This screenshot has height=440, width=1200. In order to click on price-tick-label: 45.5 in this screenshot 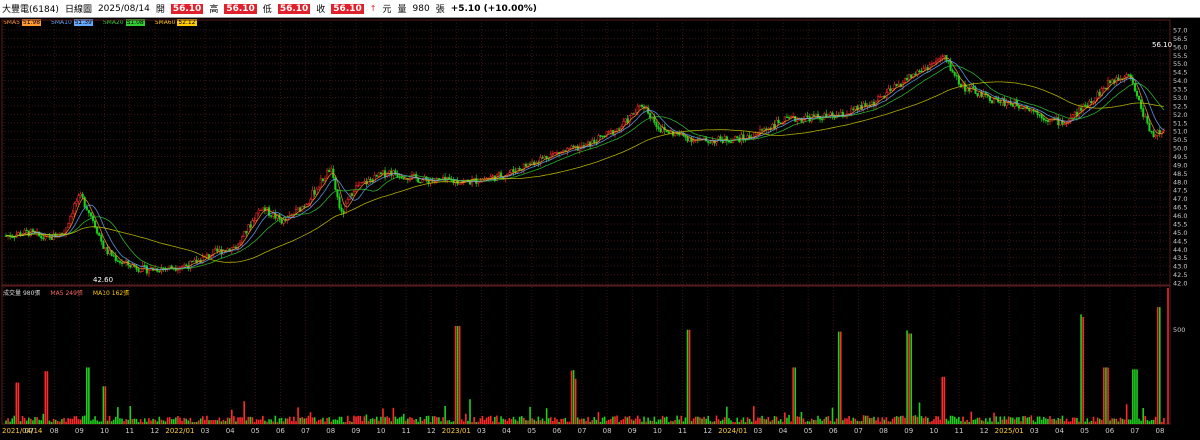, I will do `click(1180, 224)`.